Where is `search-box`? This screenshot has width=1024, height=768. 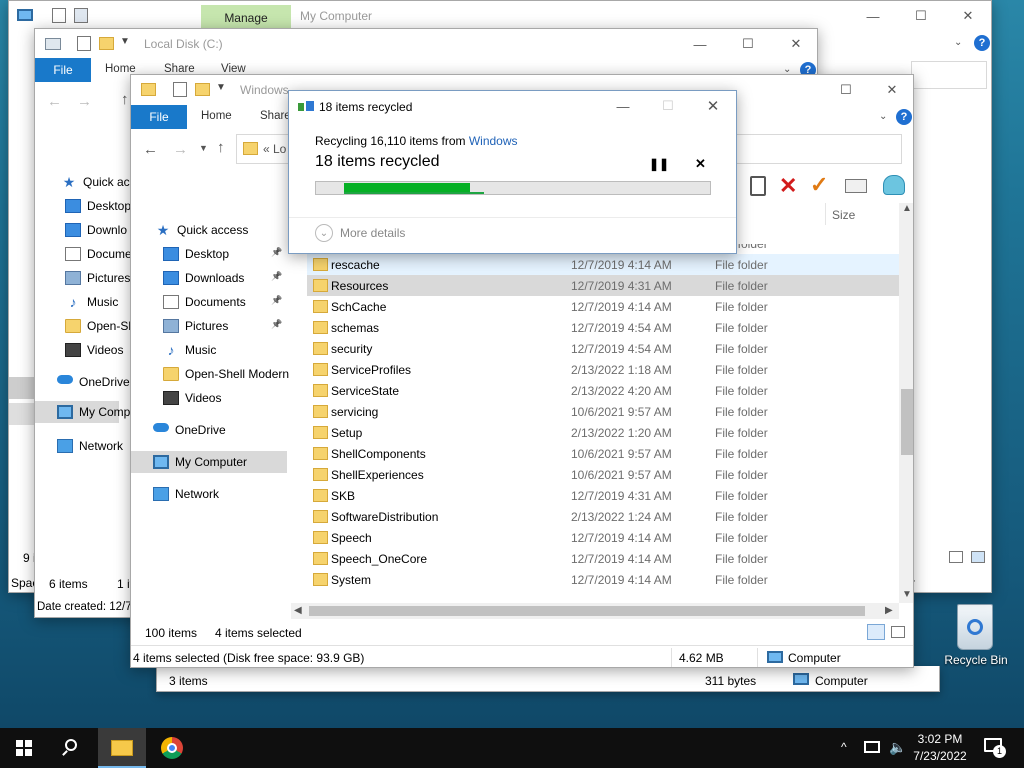
search-box is located at coordinates (949, 75).